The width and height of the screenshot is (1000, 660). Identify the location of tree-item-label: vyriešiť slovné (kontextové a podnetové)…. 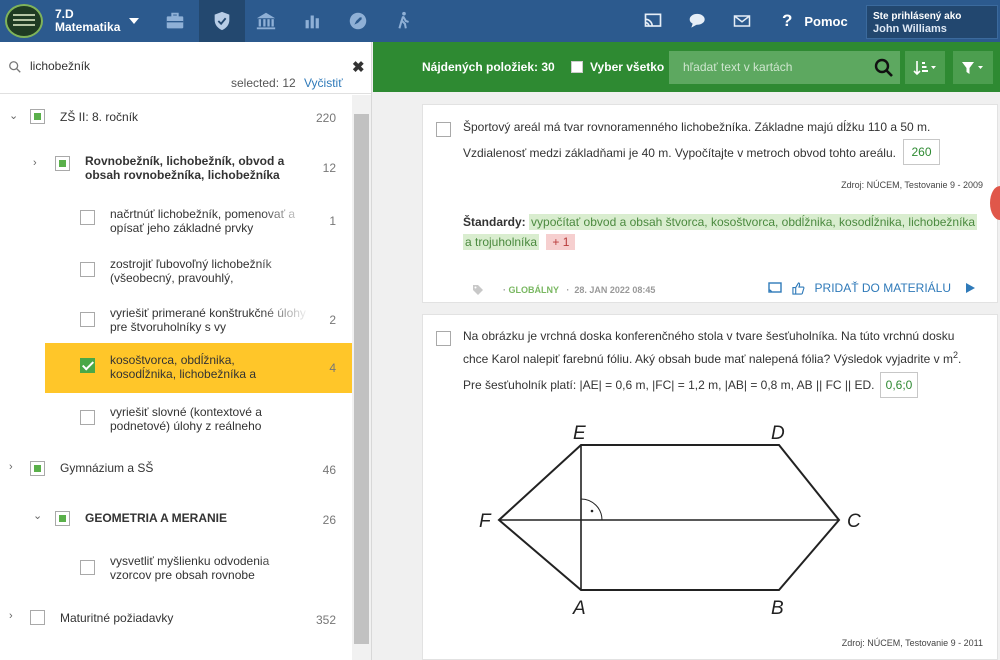
(186, 419).